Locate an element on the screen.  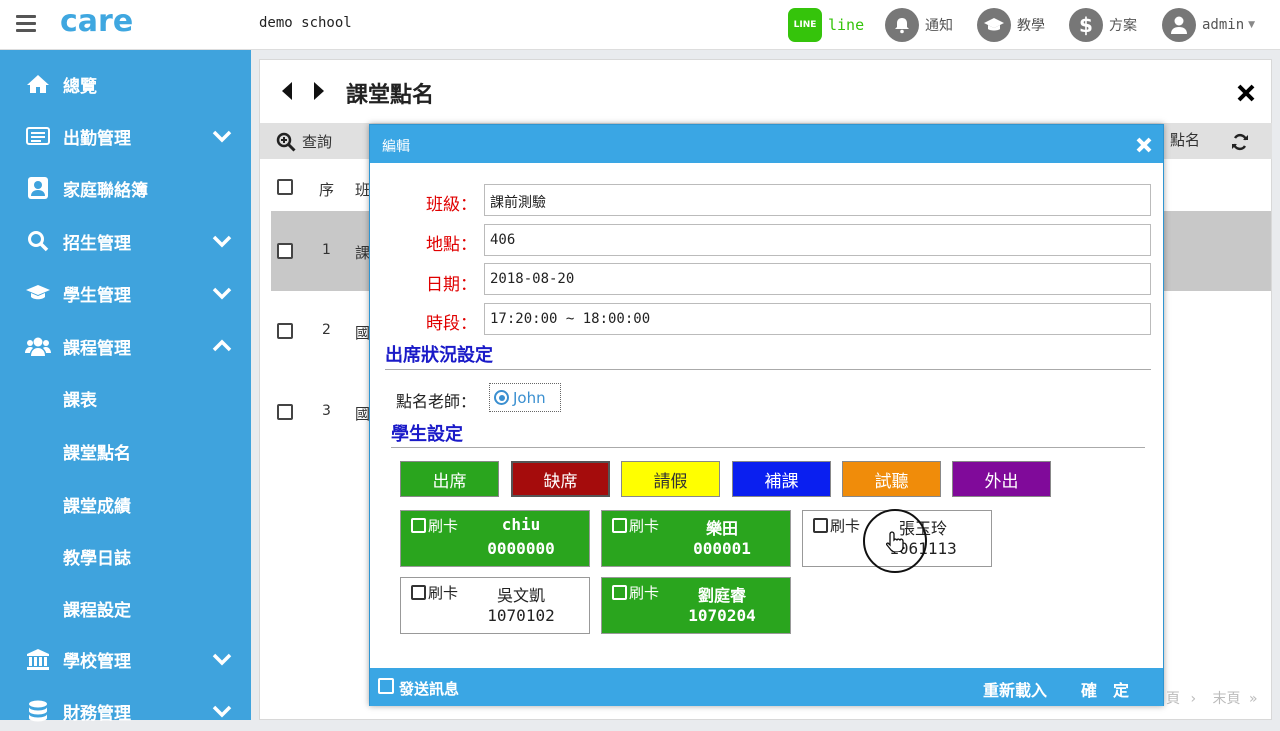
sidebar-item-courses: 課程管理 is located at coordinates (125, 346).